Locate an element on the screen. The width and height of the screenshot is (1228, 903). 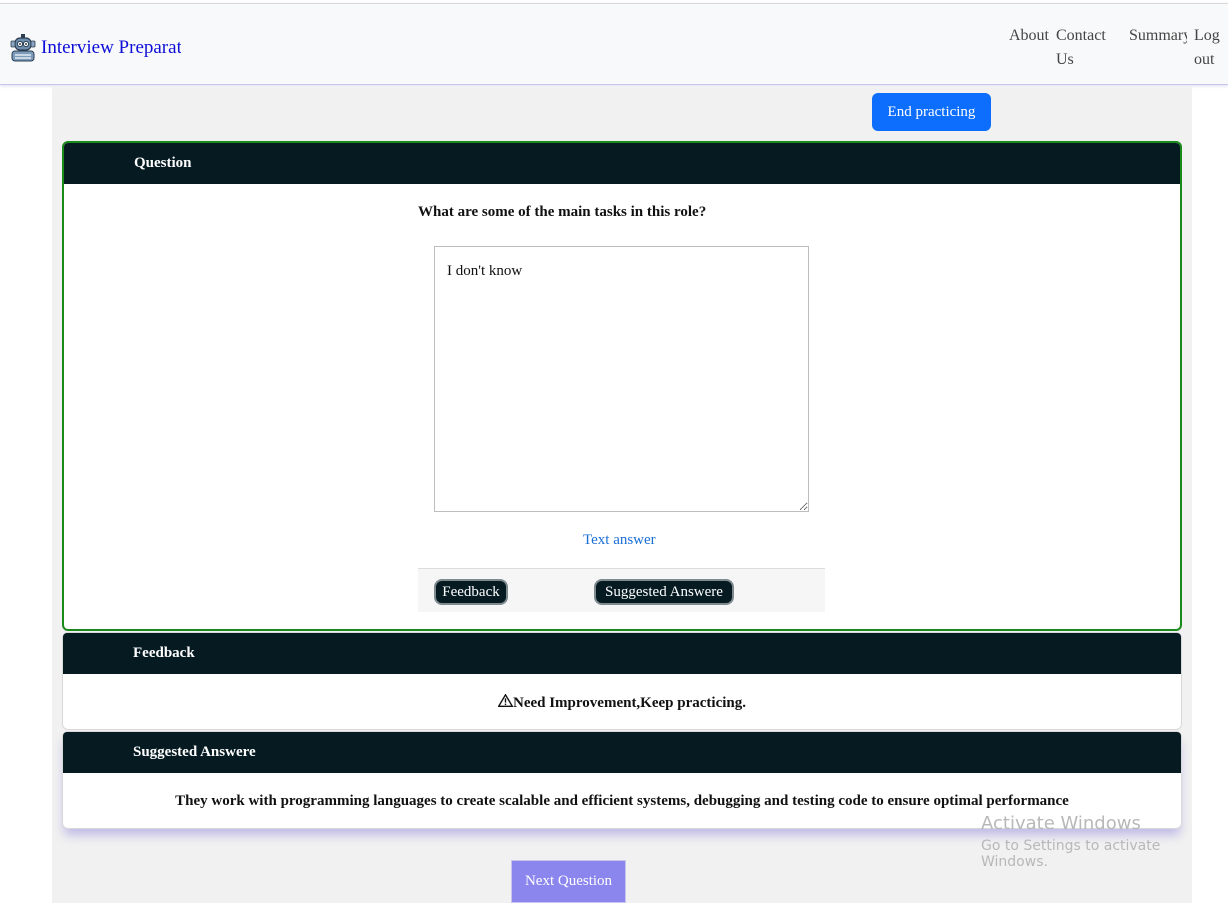
brand-link: Interview Preparation is located at coordinates (95, 48).